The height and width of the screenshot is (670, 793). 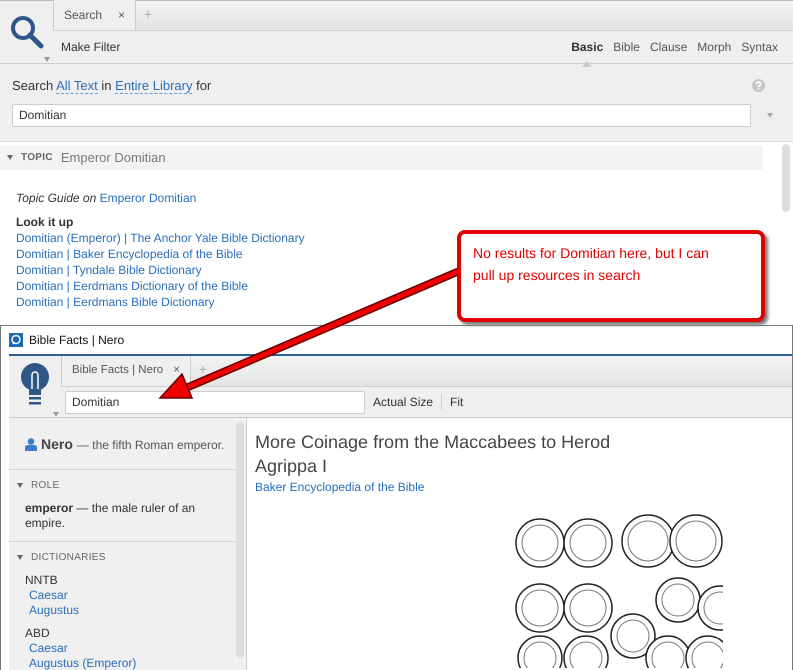 What do you see at coordinates (38, 633) in the screenshot?
I see `dictionary-abbreviation: ABD` at bounding box center [38, 633].